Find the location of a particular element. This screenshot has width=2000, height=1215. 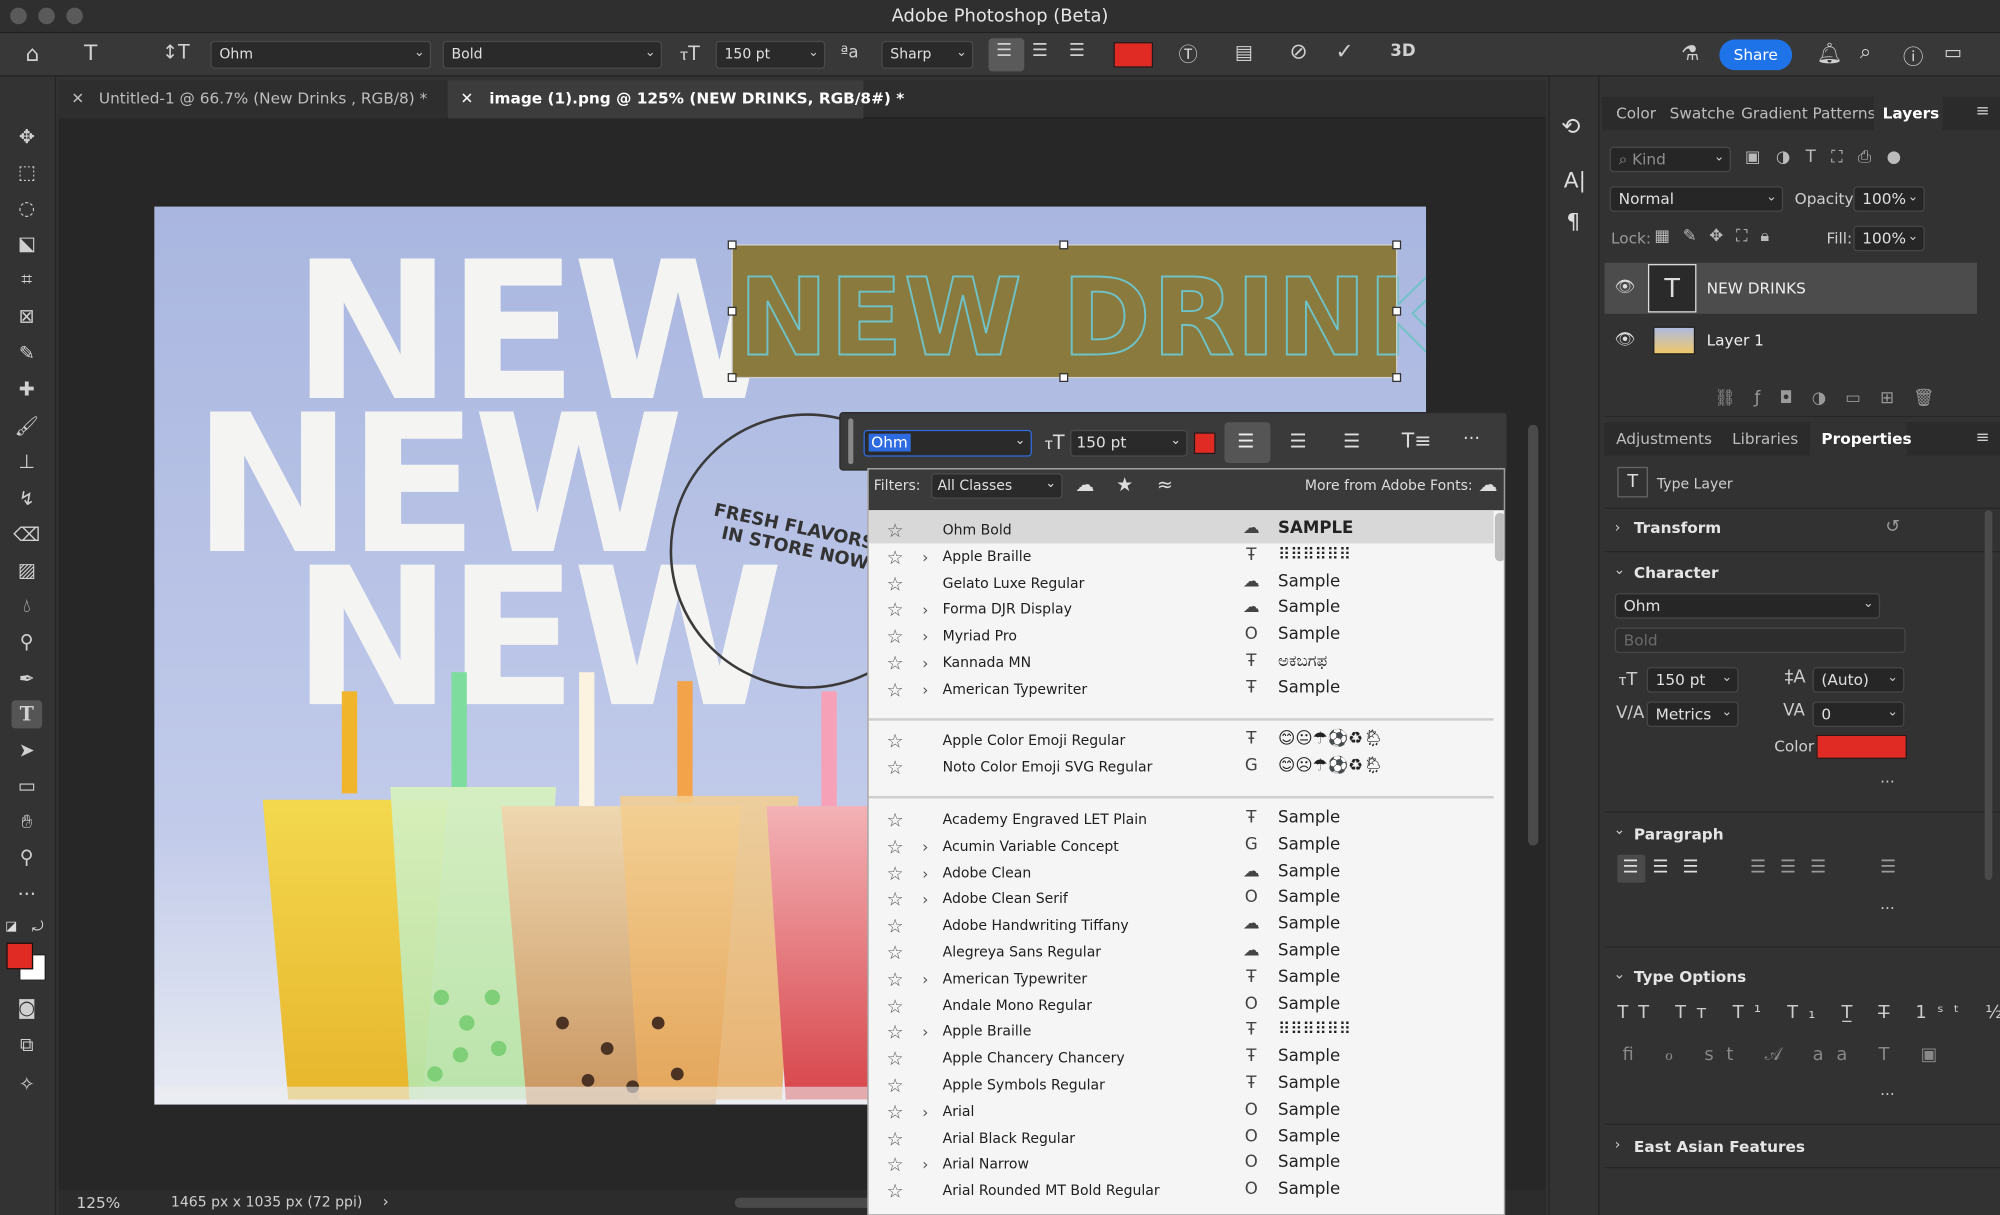

font-list-scrollbar is located at coordinates (1499, 537).